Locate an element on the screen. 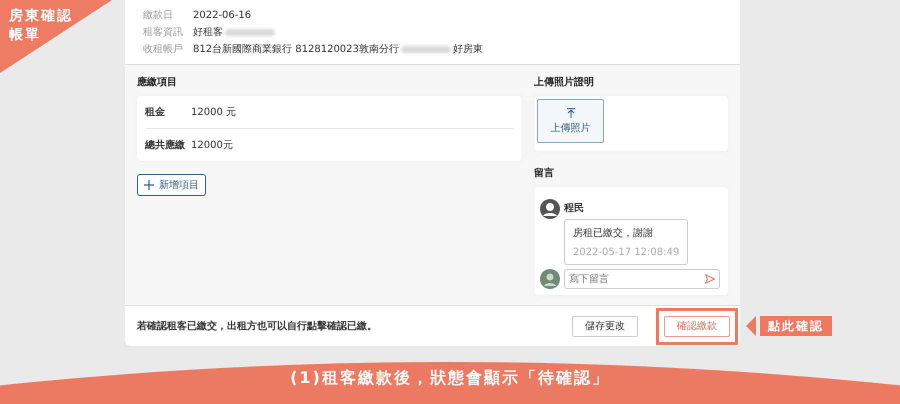  corner-label: 房東確認 is located at coordinates (41, 16).